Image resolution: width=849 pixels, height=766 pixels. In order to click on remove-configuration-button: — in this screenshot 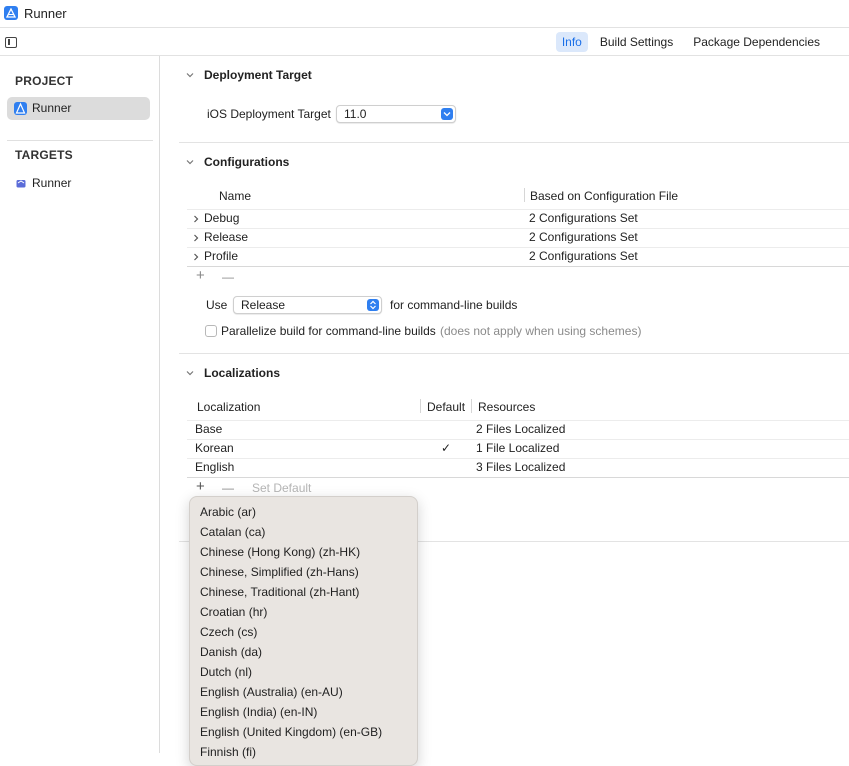, I will do `click(228, 277)`.